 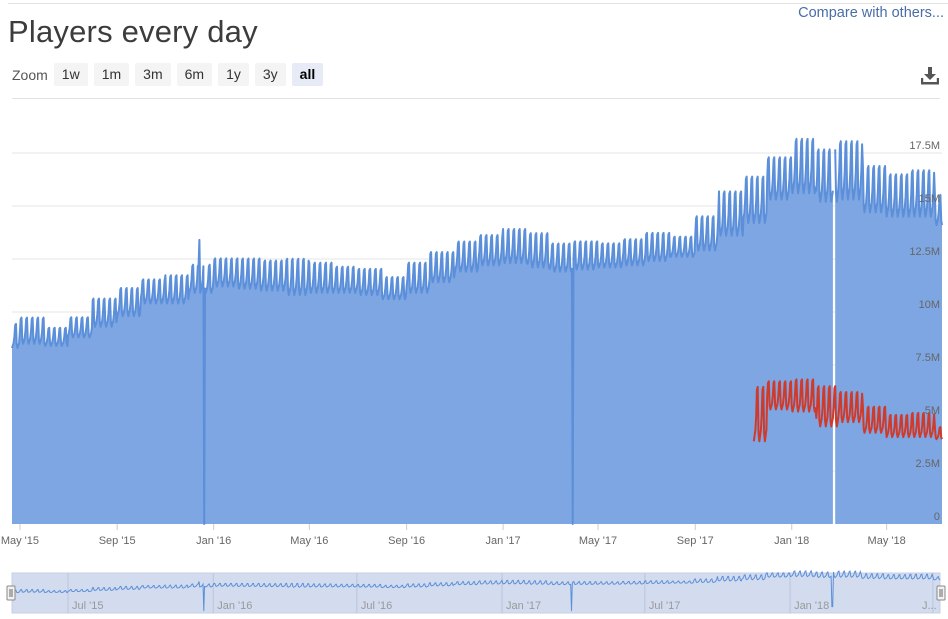 What do you see at coordinates (20, 541) in the screenshot?
I see `x-tick-label: May '15` at bounding box center [20, 541].